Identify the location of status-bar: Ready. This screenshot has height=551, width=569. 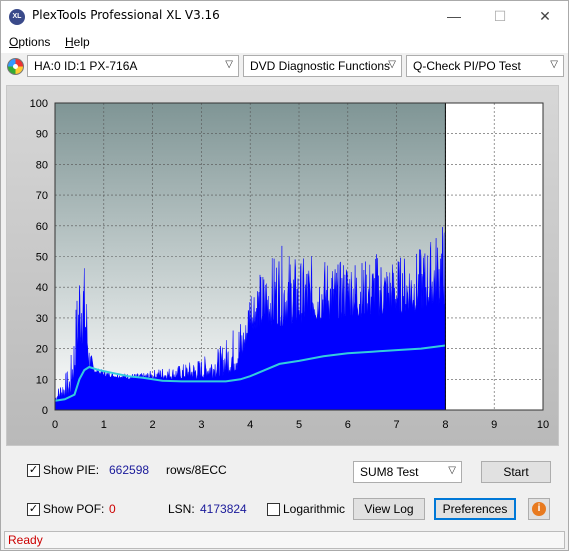
(284, 540).